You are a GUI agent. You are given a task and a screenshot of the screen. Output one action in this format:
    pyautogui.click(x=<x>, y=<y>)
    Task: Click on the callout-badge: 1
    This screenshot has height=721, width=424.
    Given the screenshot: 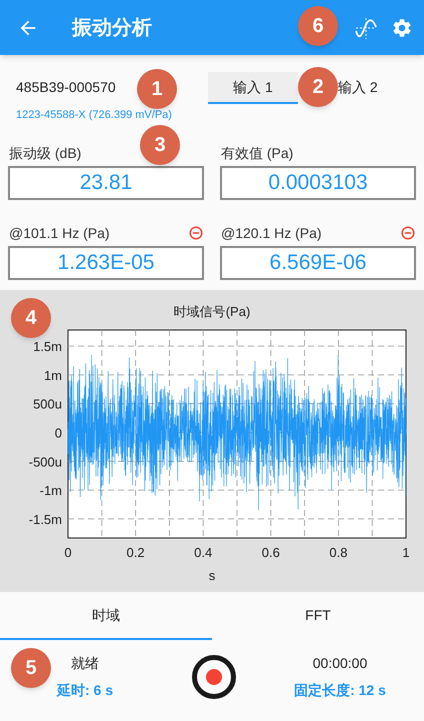 What is the action you would take?
    pyautogui.click(x=157, y=89)
    